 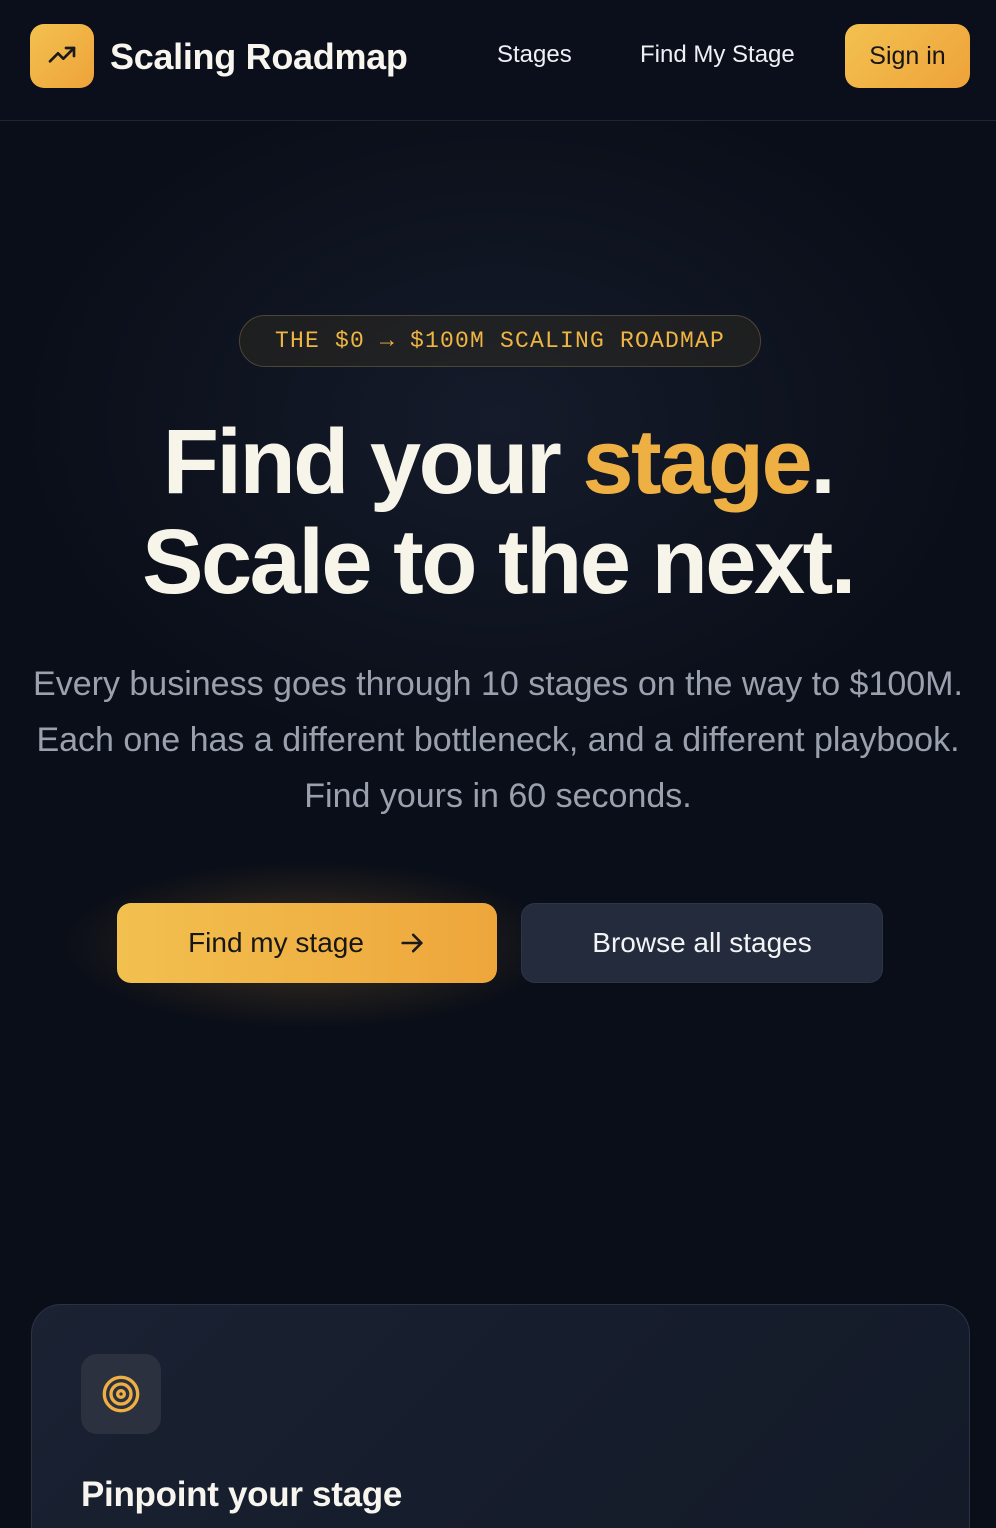 I want to click on target-icon, so click(x=121, y=1394).